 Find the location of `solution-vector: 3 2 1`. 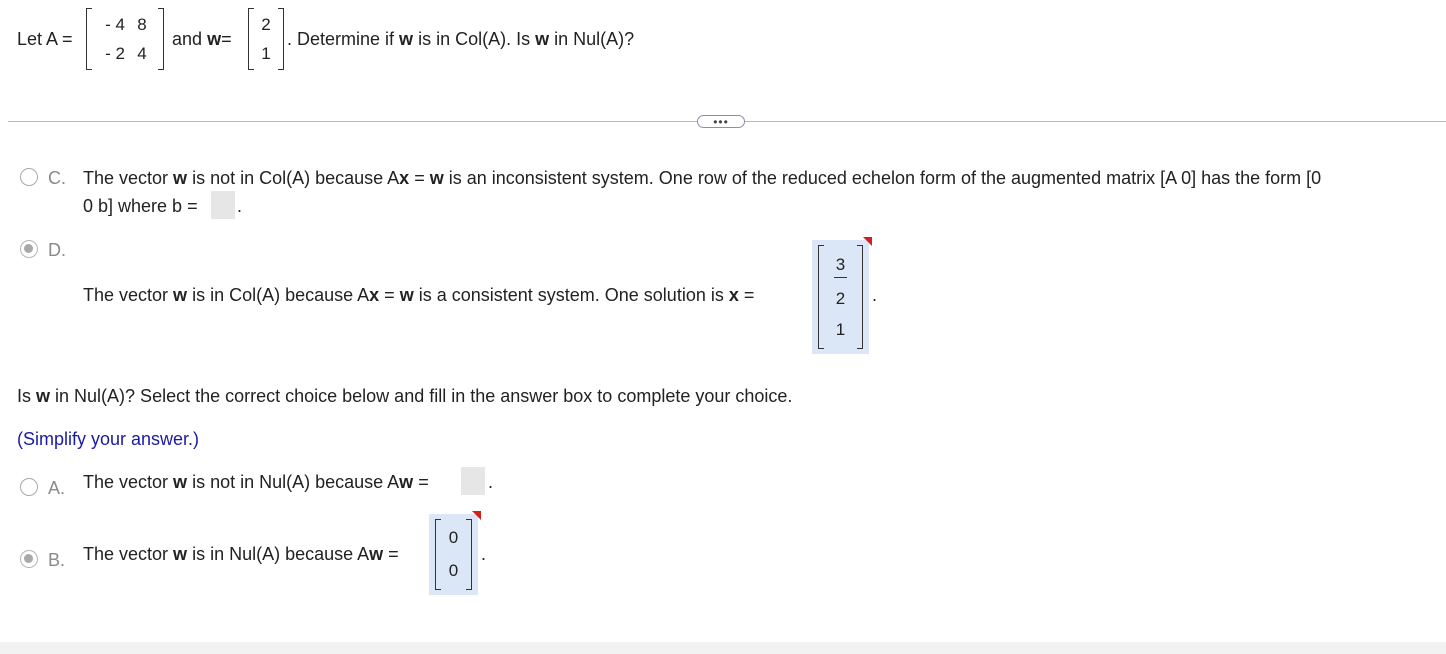

solution-vector: 3 2 1 is located at coordinates (840, 297).